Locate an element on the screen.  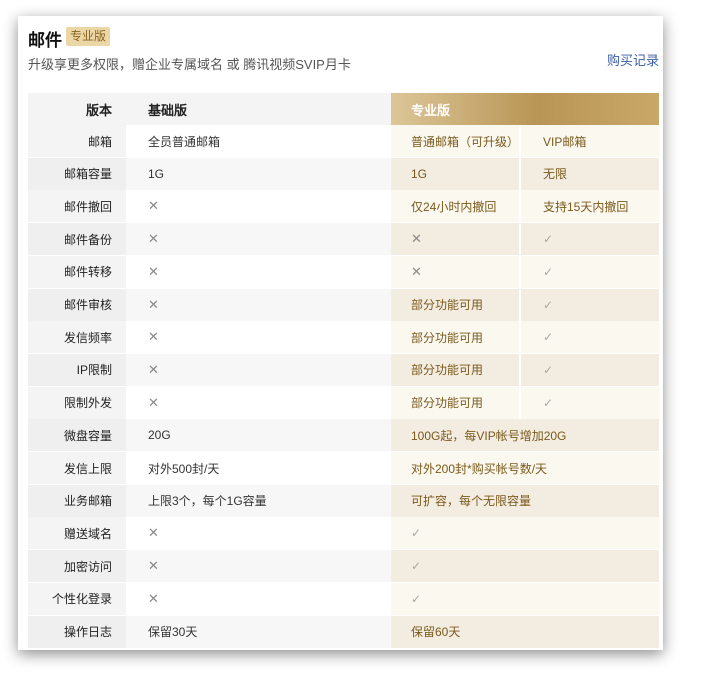
row-label: 邮件备份 is located at coordinates (77, 239).